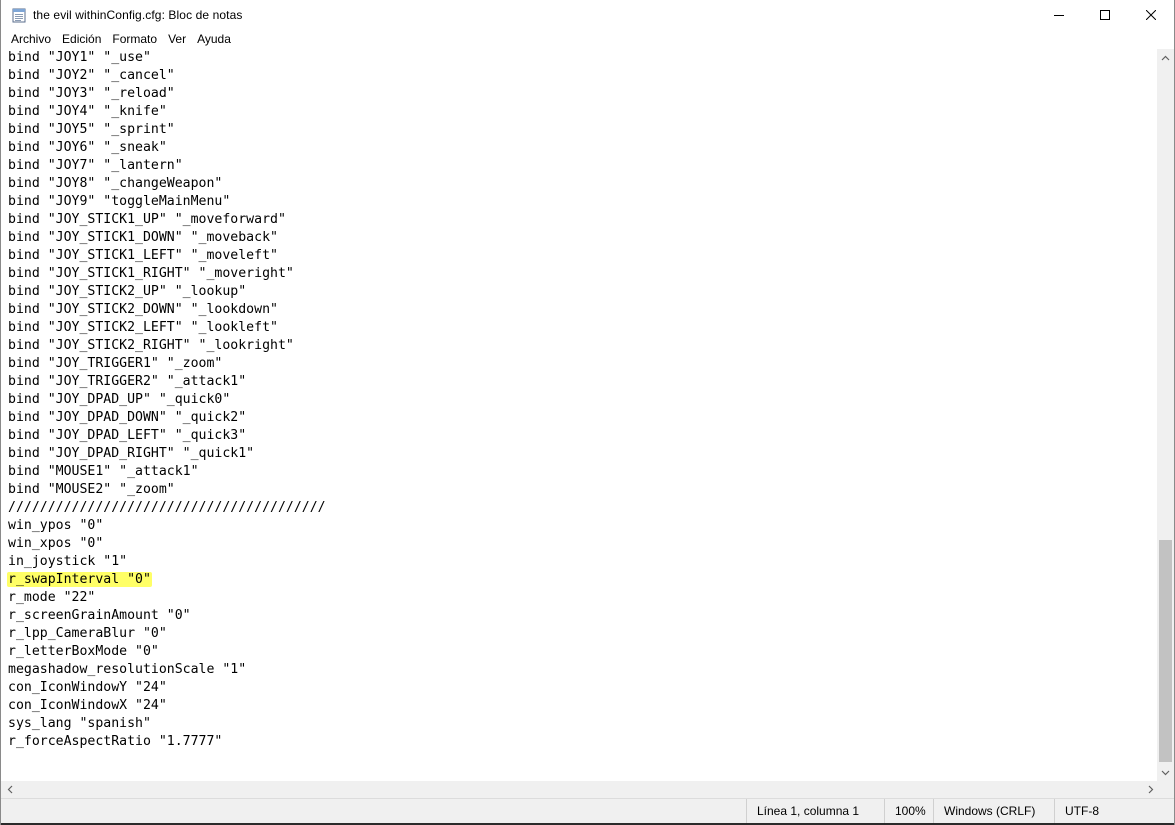  I want to click on close-button, so click(1151, 15).